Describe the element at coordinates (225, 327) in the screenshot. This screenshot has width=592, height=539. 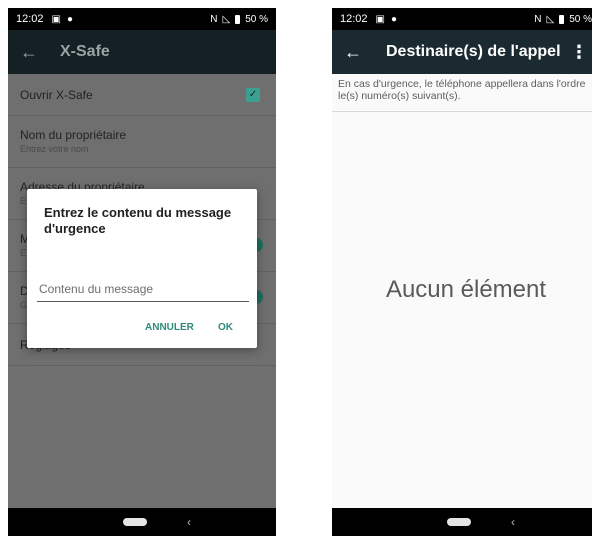
I see `ok-button: OK` at that location.